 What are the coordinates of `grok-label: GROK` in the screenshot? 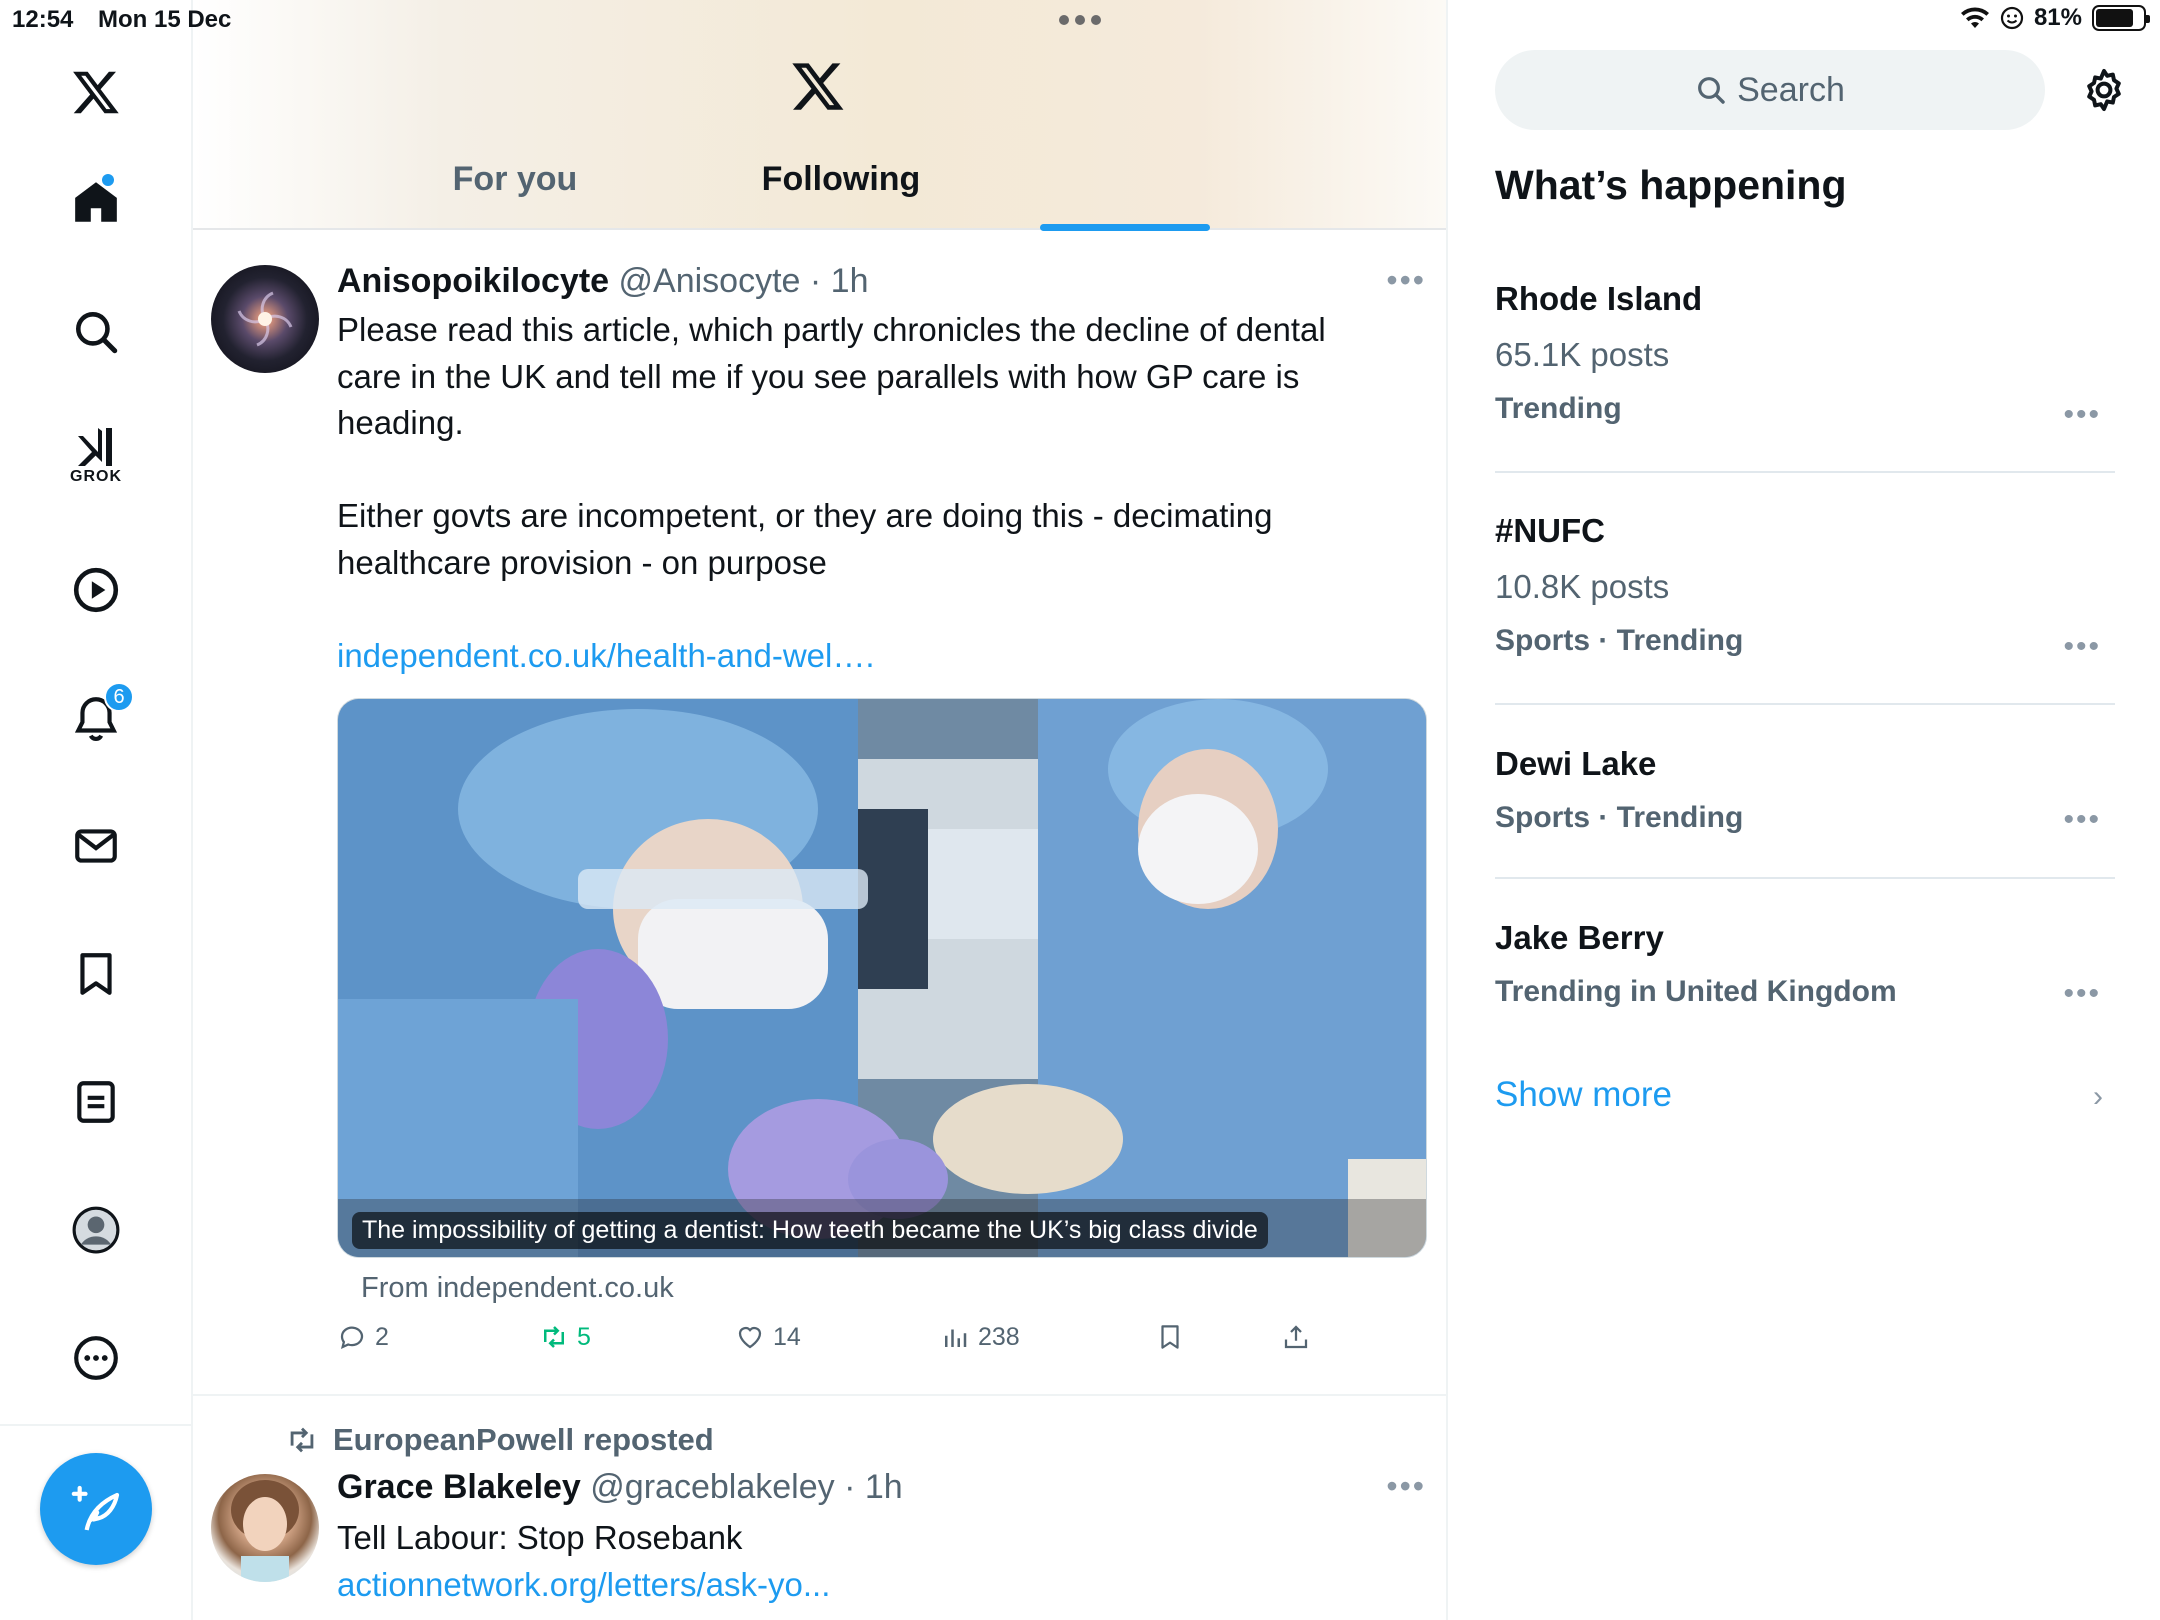 It's located at (96, 476).